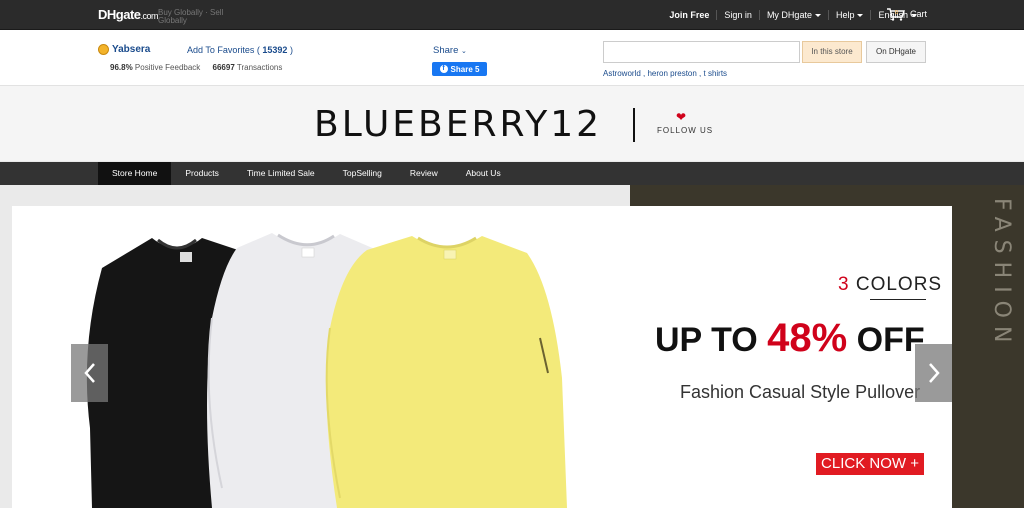 This screenshot has height=508, width=1024. I want to click on medal-icon, so click(103, 49).